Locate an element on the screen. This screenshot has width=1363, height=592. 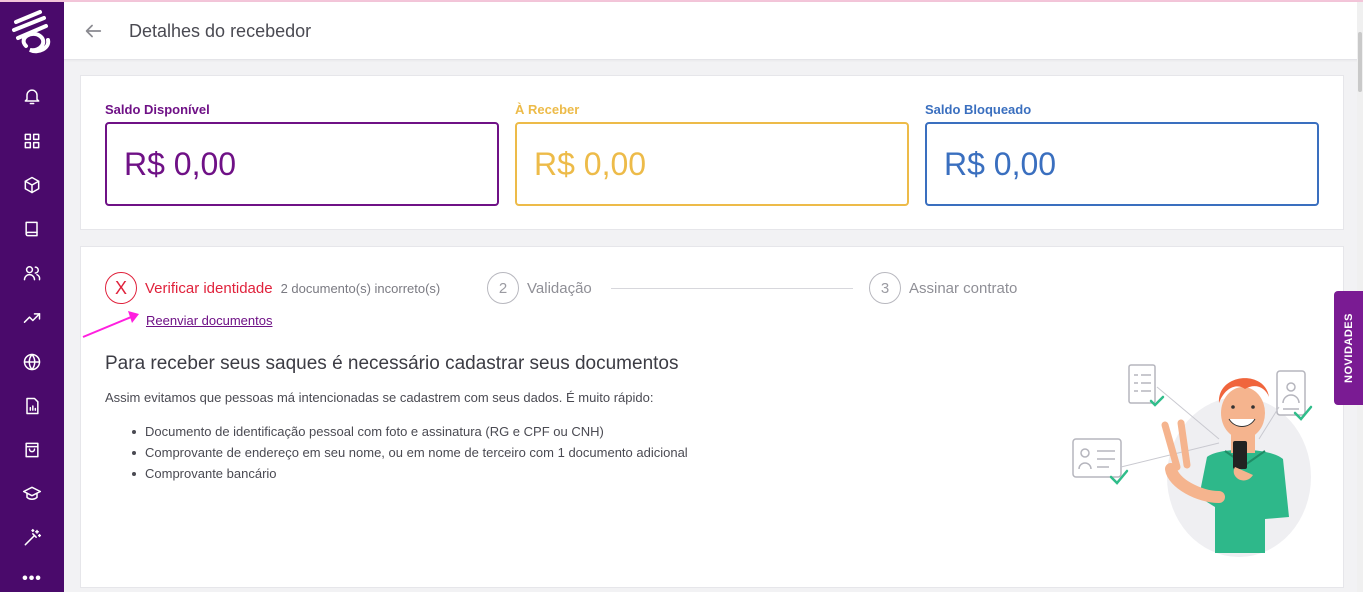
globe-icon is located at coordinates (32, 362).